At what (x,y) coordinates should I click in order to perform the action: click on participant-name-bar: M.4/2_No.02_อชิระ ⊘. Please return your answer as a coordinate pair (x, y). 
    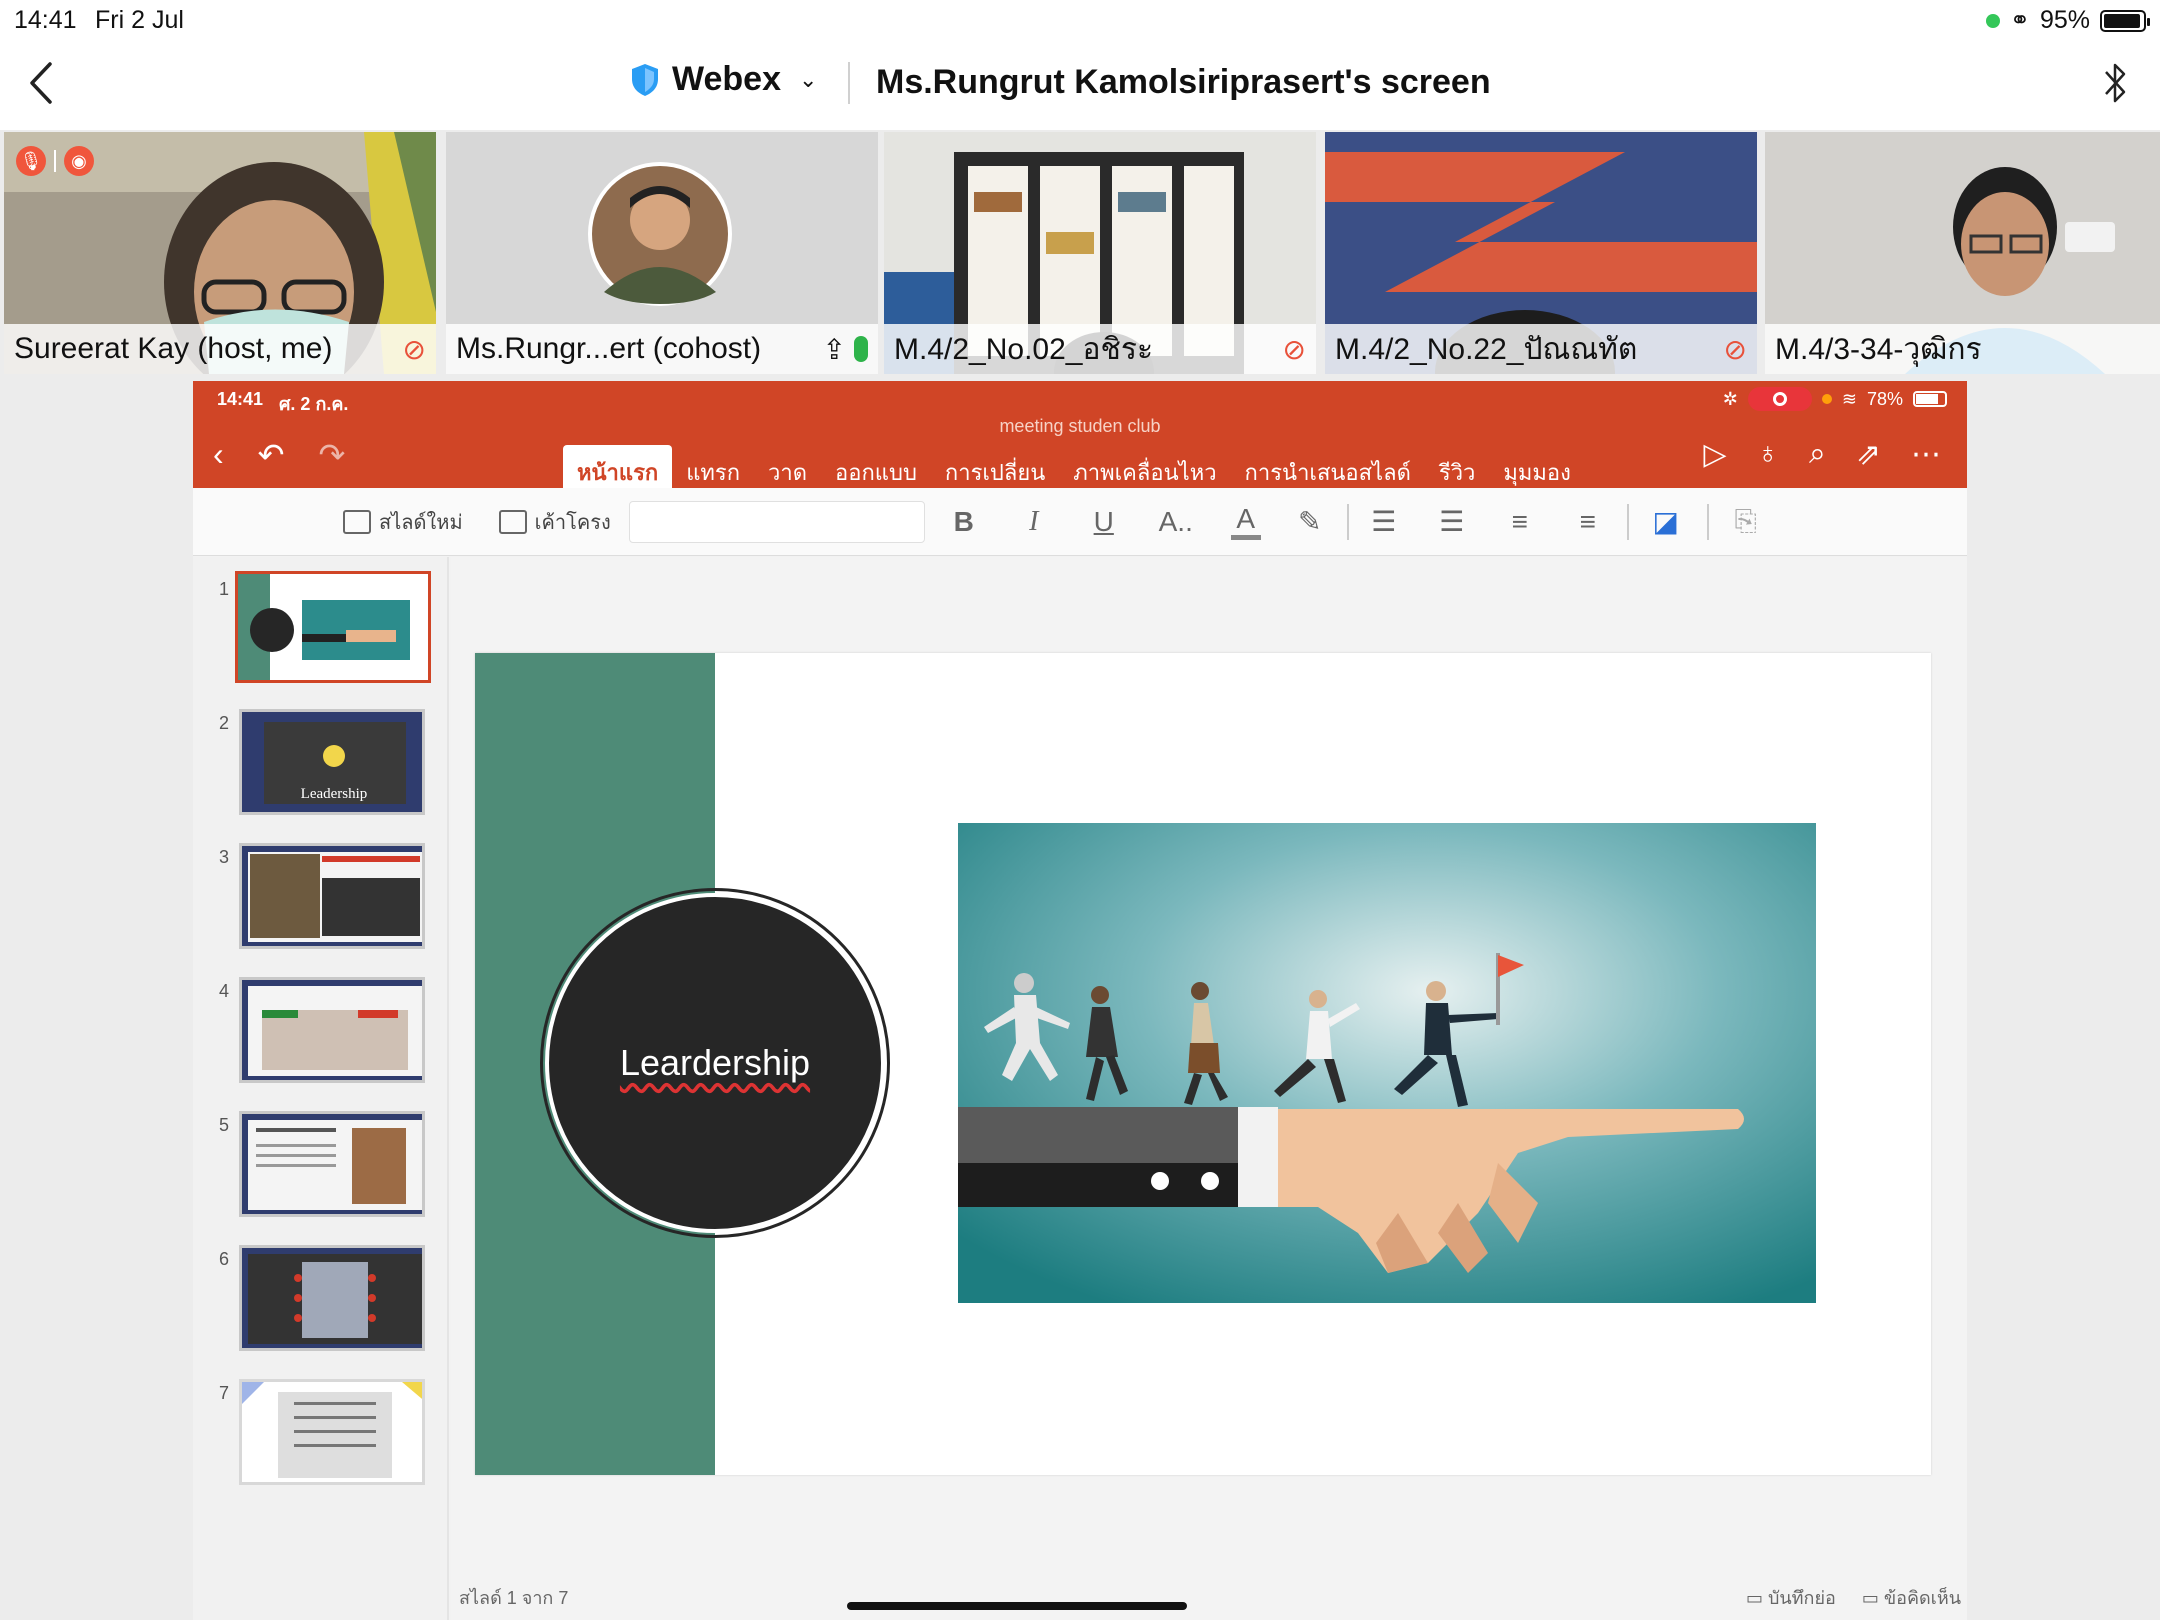
    Looking at the image, I should click on (1100, 349).